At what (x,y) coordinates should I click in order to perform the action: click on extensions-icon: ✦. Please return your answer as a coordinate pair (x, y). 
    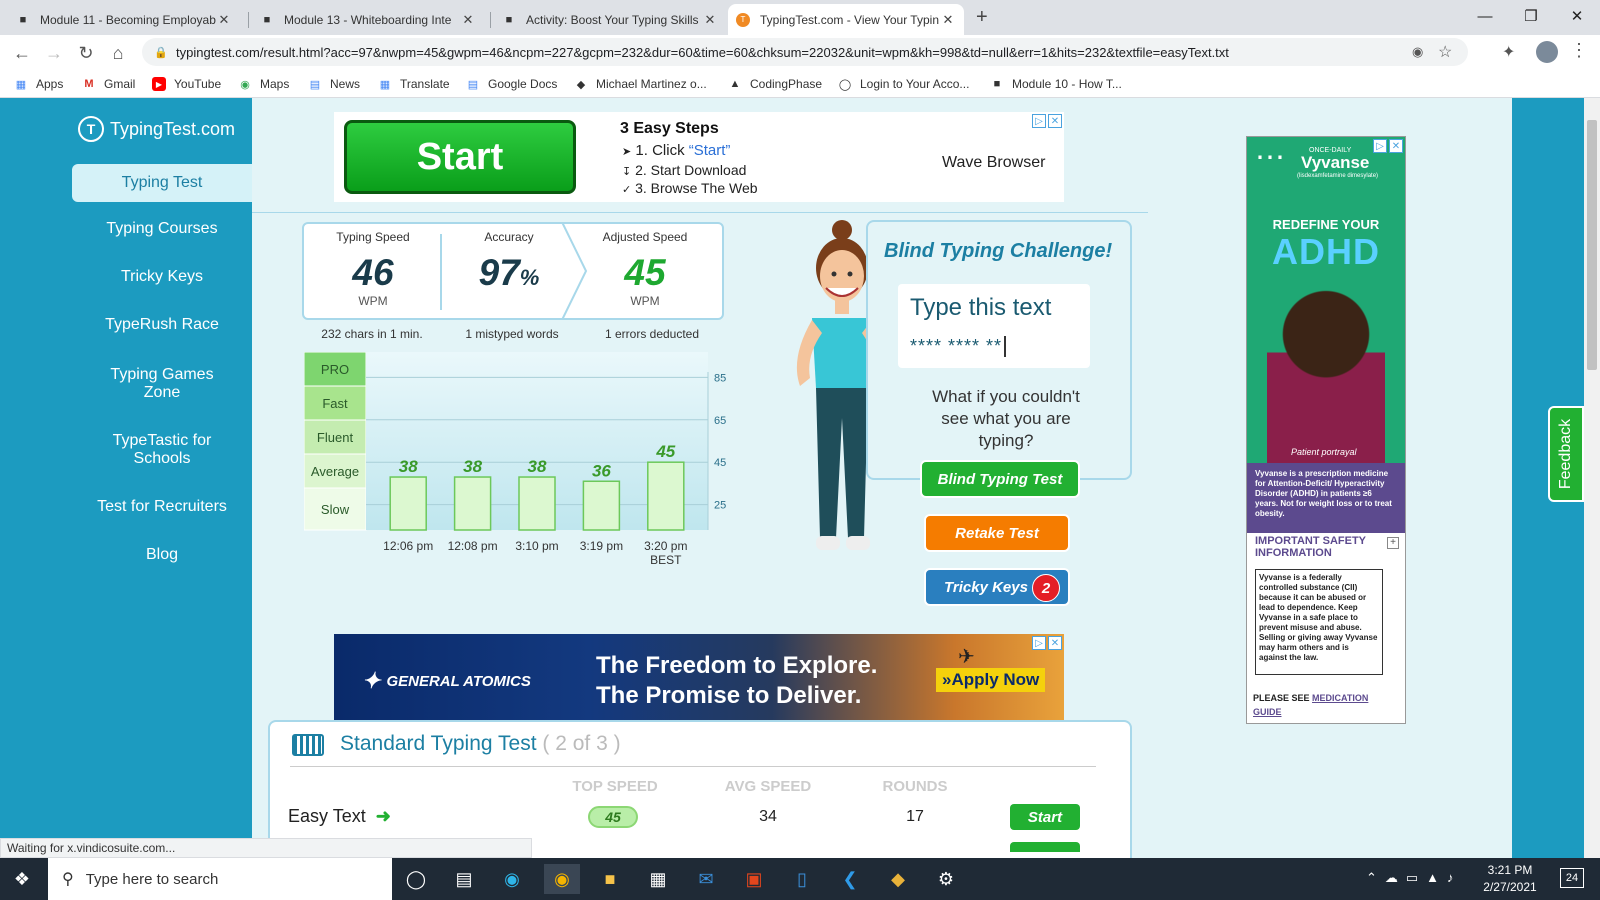
    Looking at the image, I should click on (1508, 52).